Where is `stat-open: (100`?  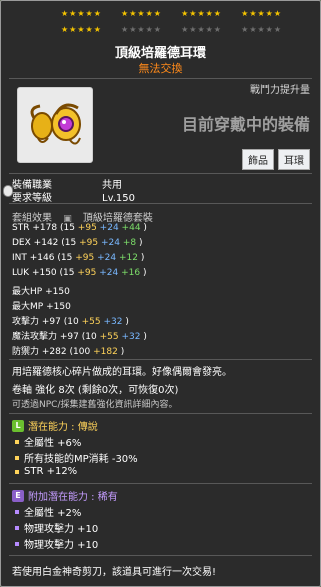
stat-open: (100 is located at coordinates (80, 352).